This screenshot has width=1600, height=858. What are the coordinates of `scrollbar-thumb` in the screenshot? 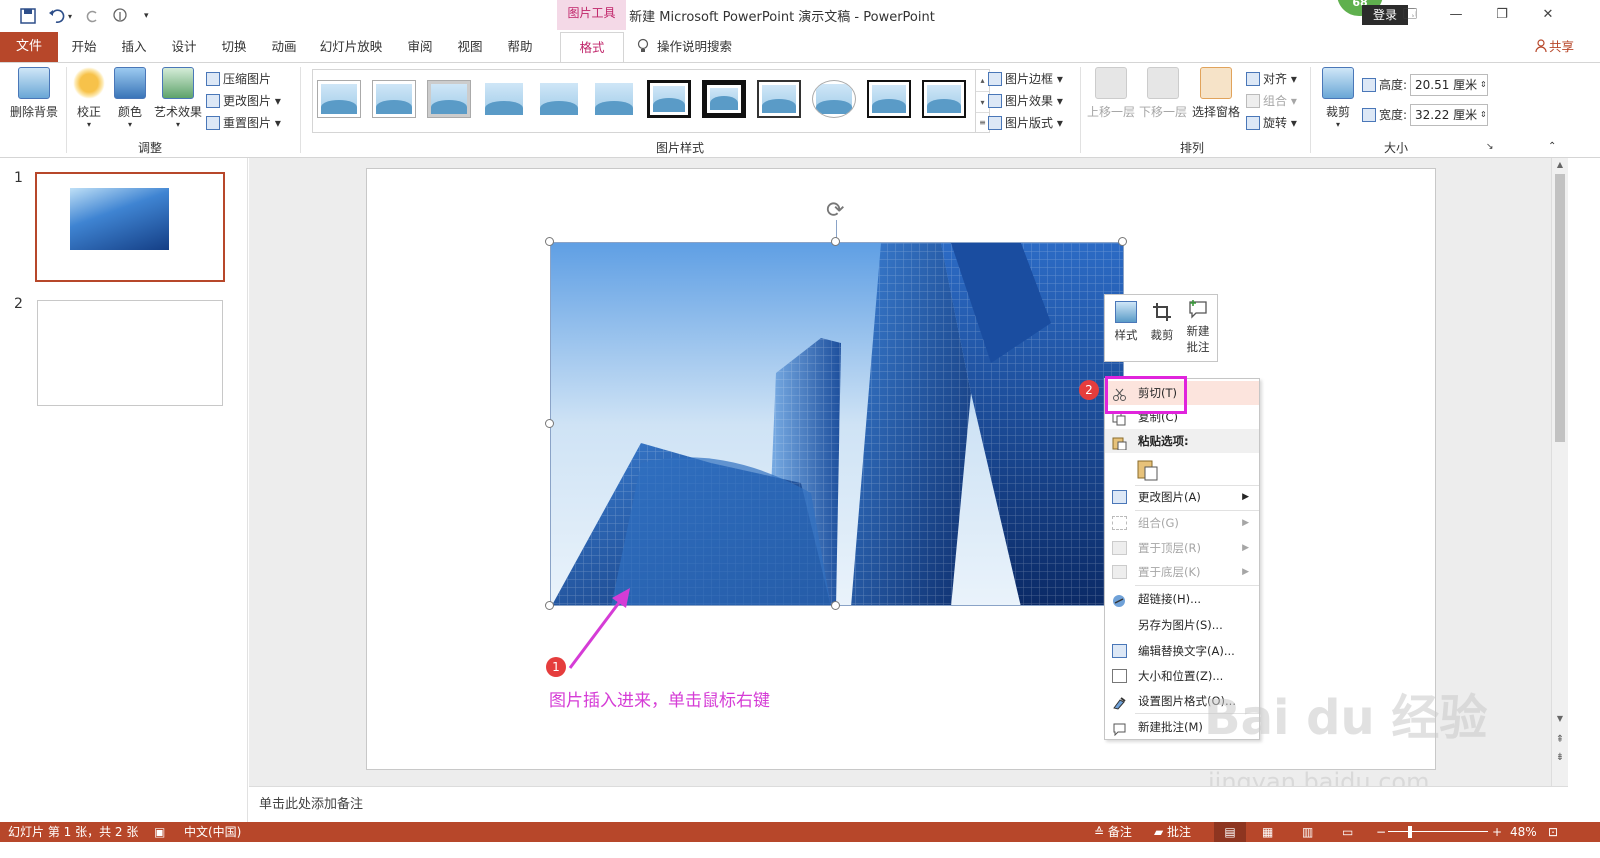 It's located at (1560, 308).